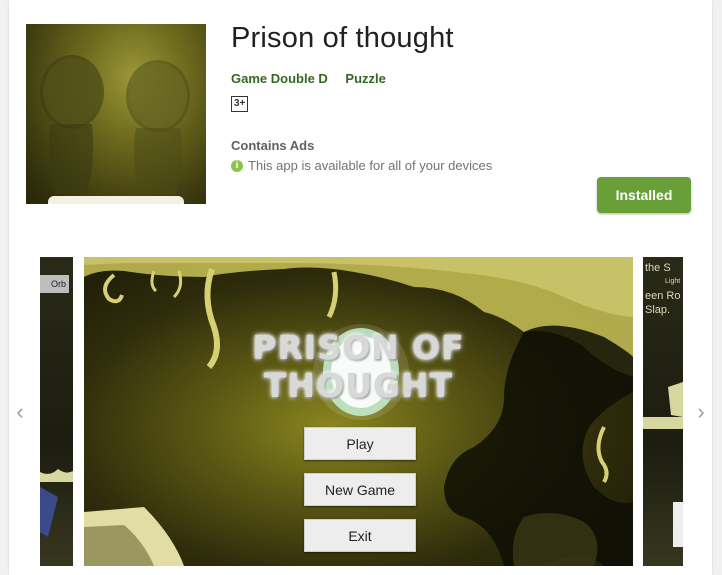  I want to click on game-title-line-1: PRISON OF, so click(358, 347).